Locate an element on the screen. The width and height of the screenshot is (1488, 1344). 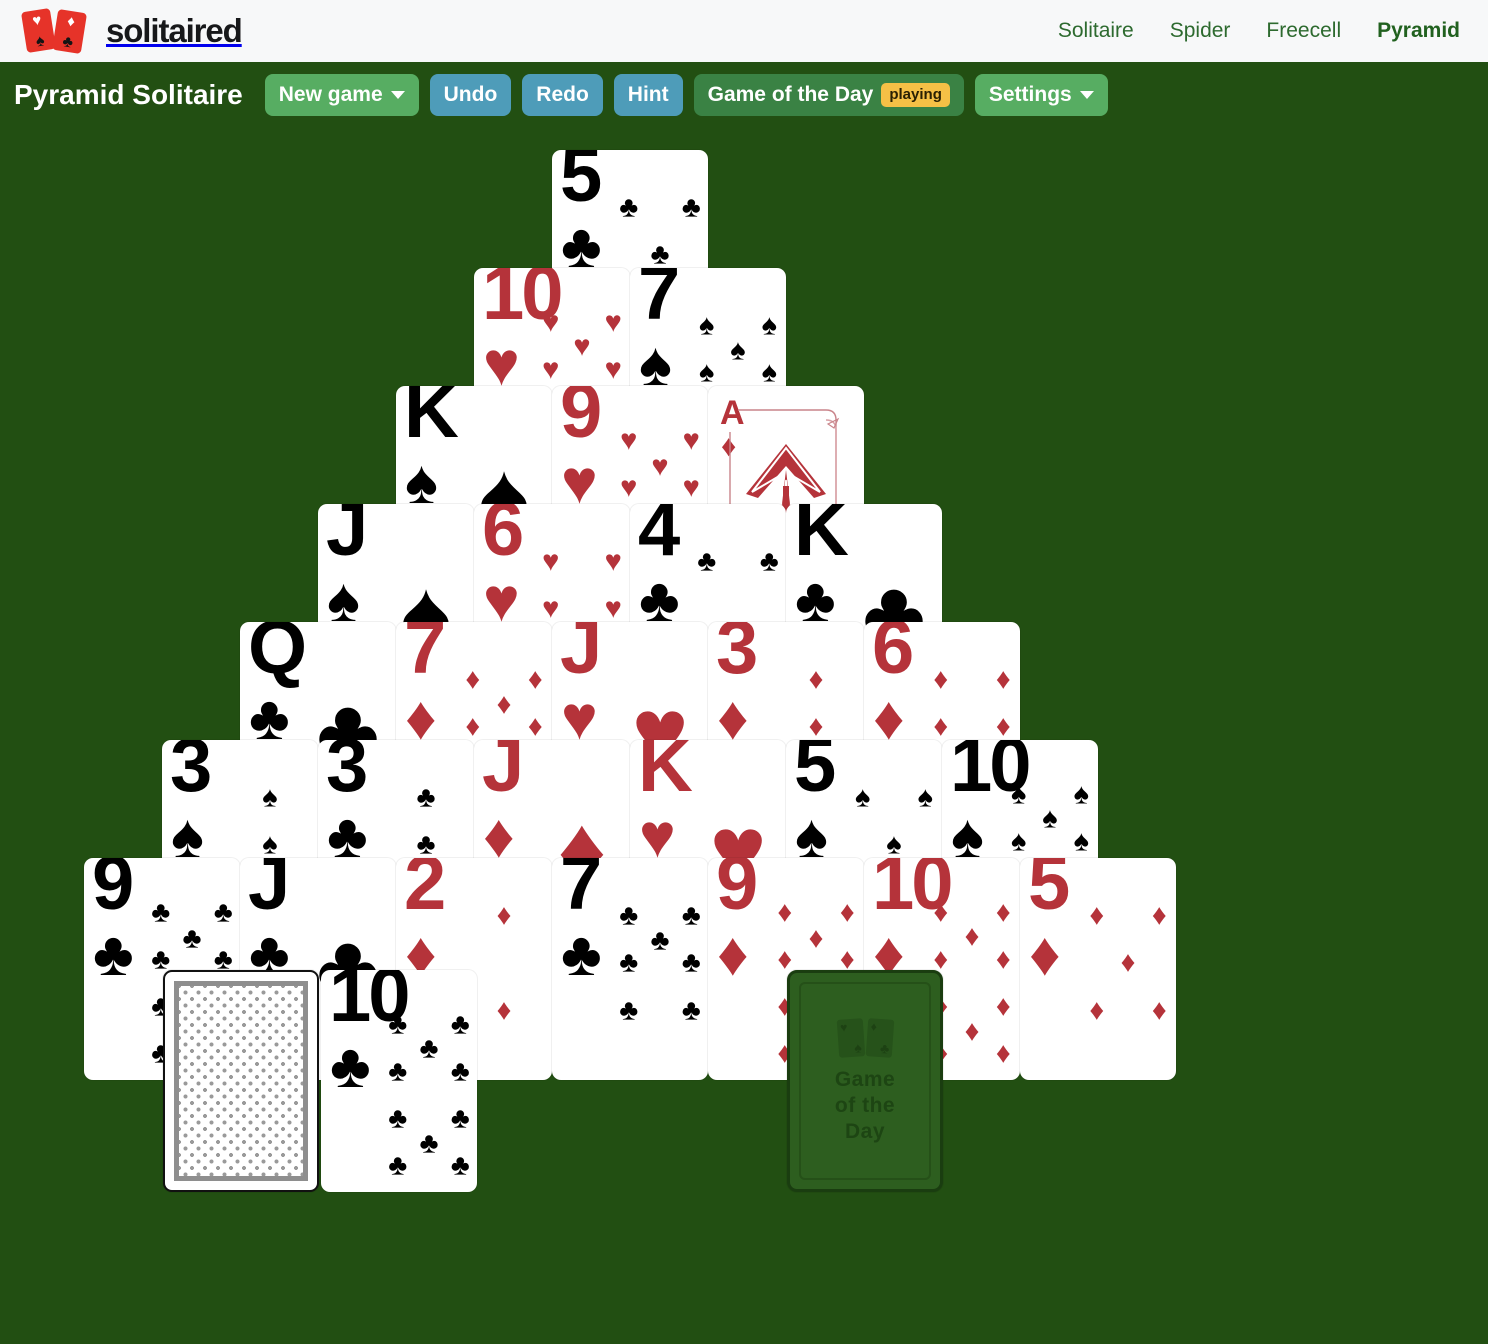
pip-grid: ♣ ♣ ♣ ♣ ♣ ♣ ♣ is located at coordinates (660, 989).